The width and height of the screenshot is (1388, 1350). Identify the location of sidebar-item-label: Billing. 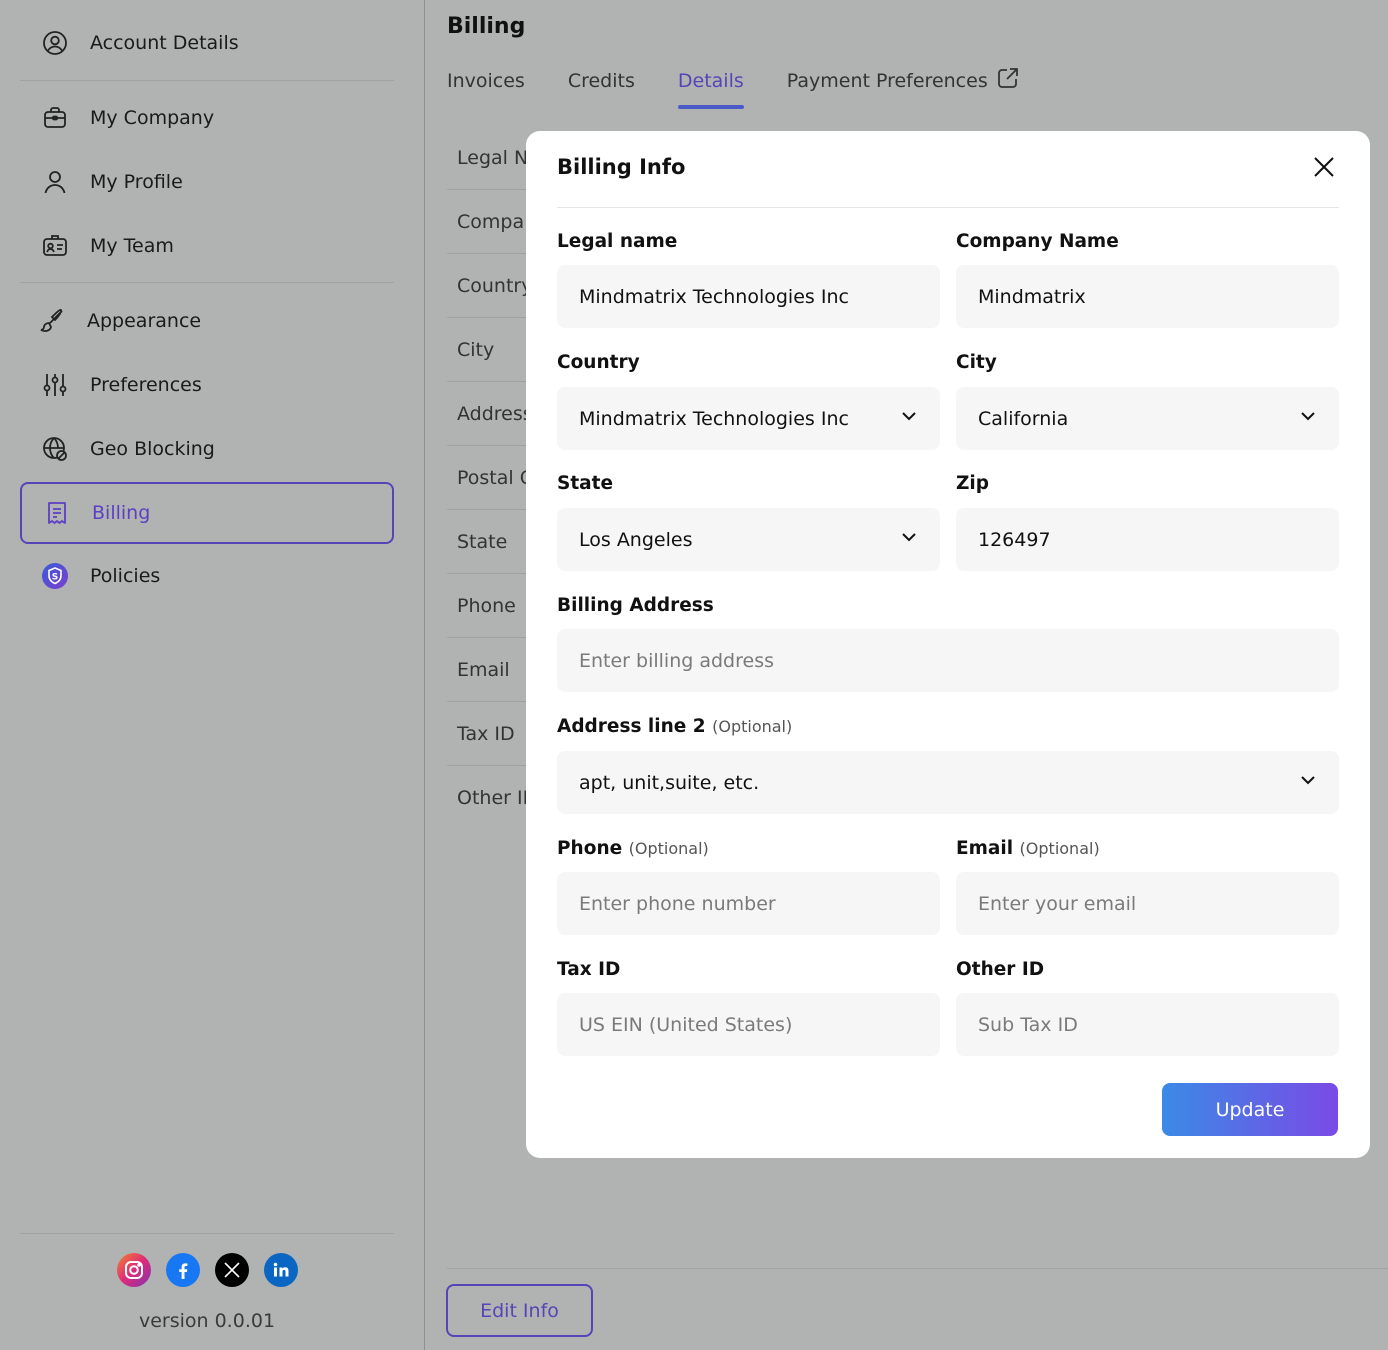
(121, 513).